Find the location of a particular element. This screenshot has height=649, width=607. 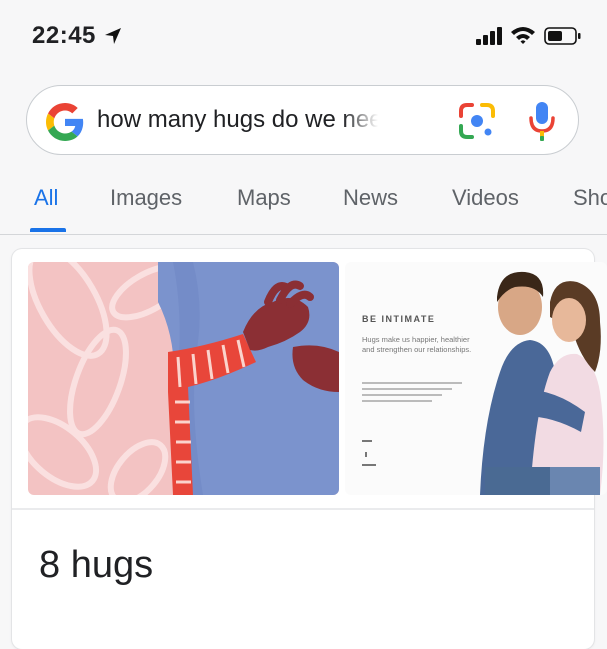

location-arrow-icon is located at coordinates (113, 36).